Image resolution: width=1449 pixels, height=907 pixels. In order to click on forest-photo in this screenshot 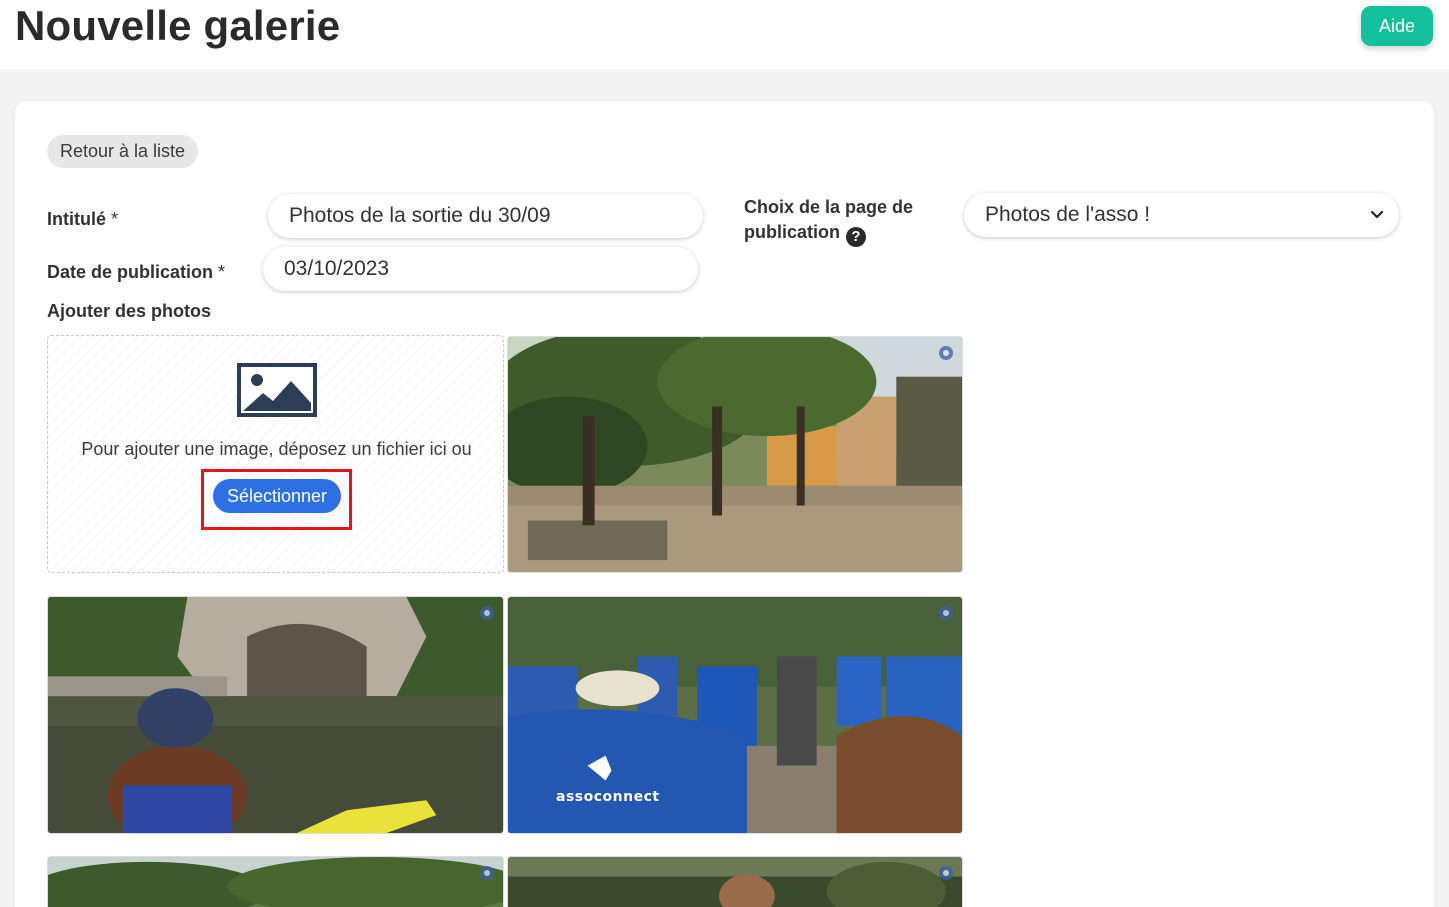, I will do `click(735, 882)`.